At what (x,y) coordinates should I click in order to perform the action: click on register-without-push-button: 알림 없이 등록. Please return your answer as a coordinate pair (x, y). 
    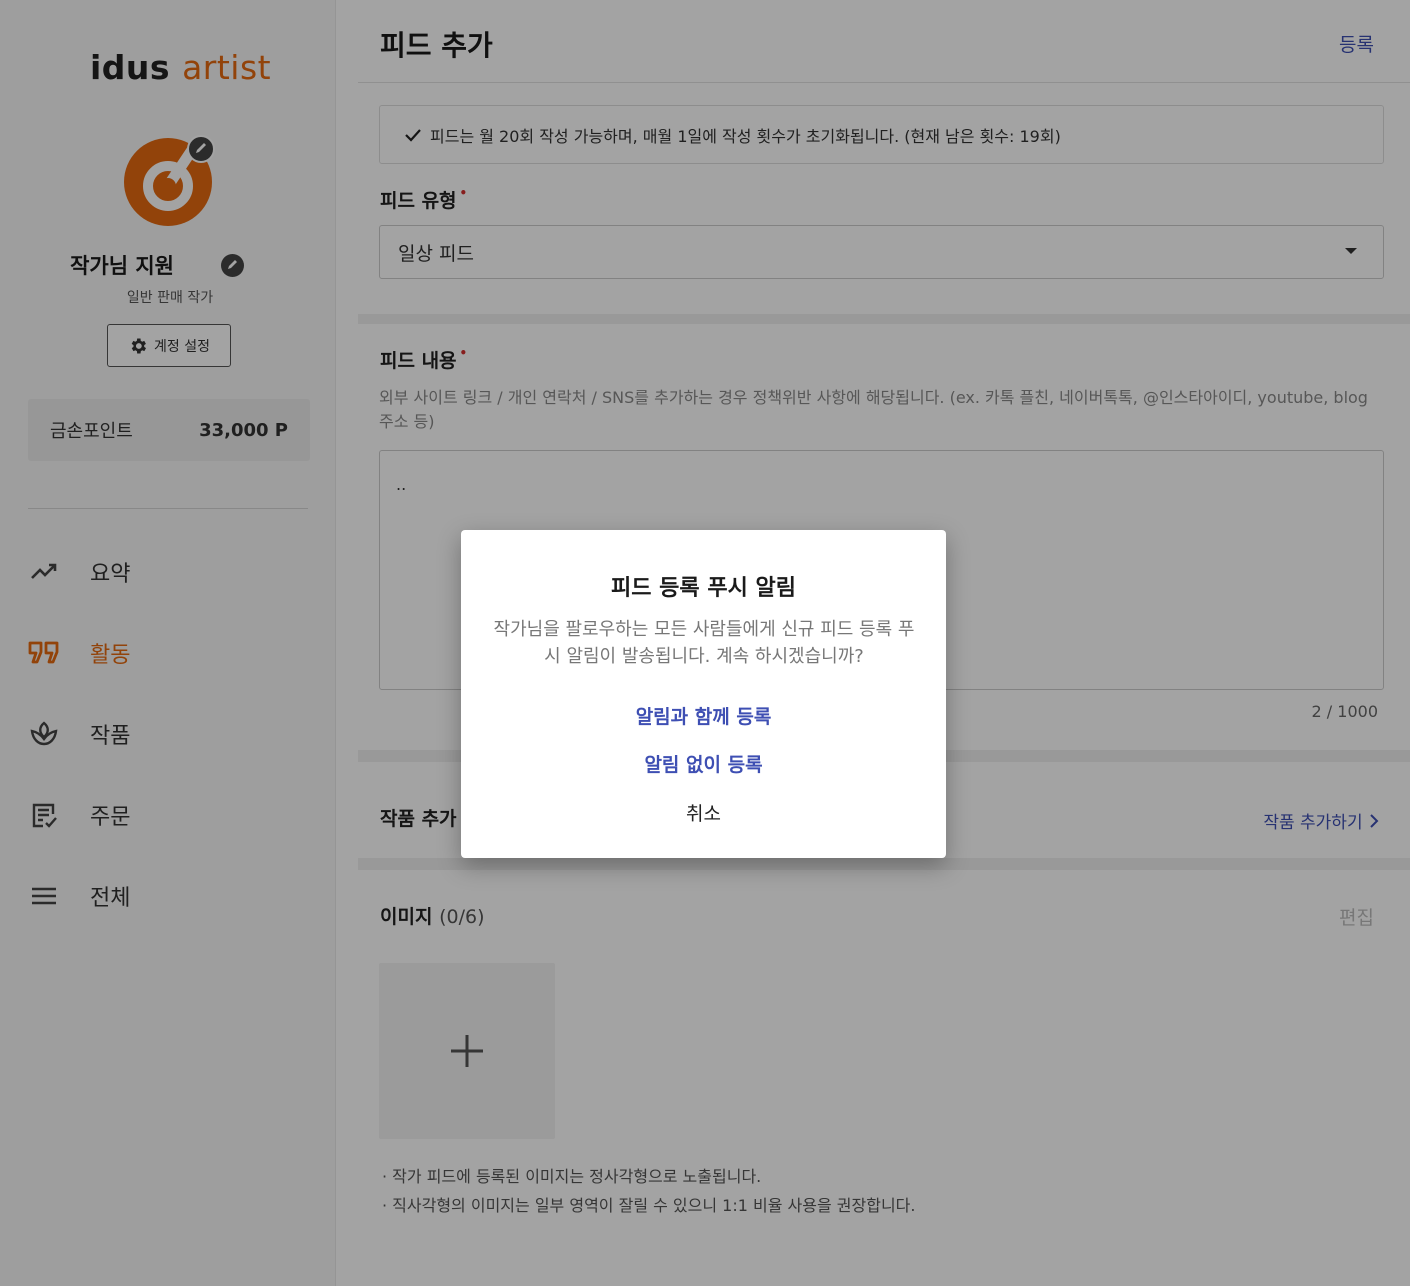
    Looking at the image, I should click on (703, 763).